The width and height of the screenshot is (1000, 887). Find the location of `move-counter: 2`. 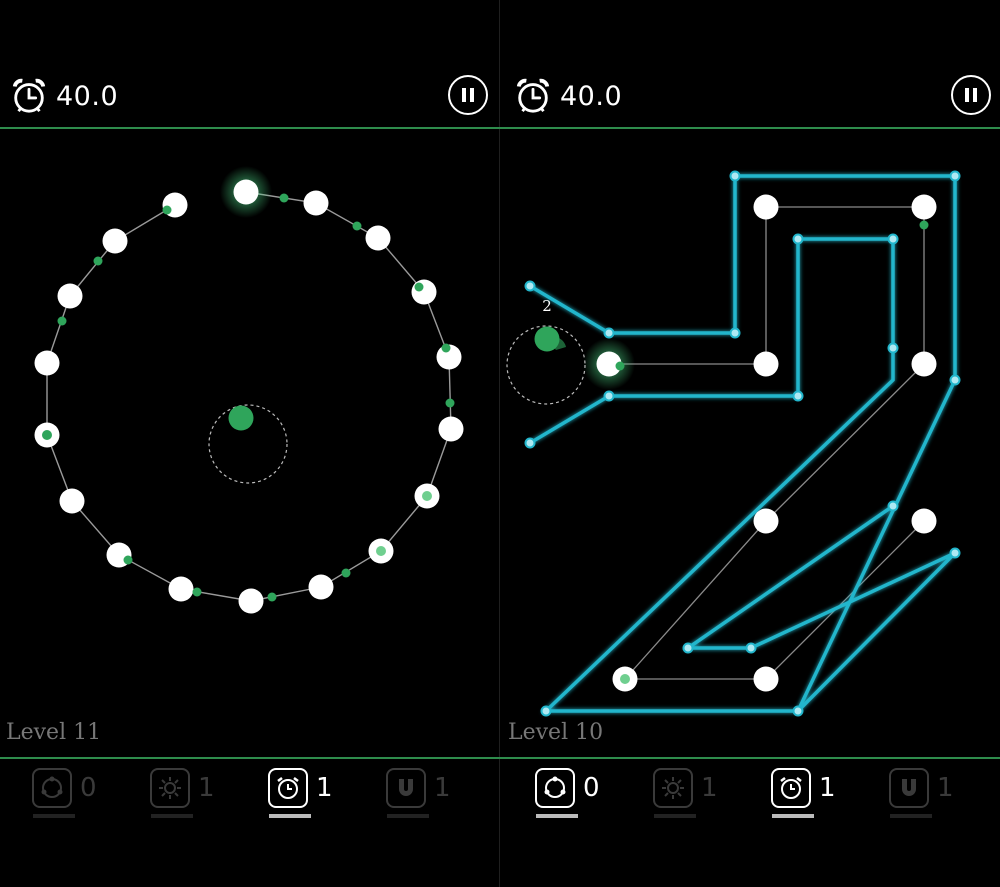

move-counter: 2 is located at coordinates (547, 306).